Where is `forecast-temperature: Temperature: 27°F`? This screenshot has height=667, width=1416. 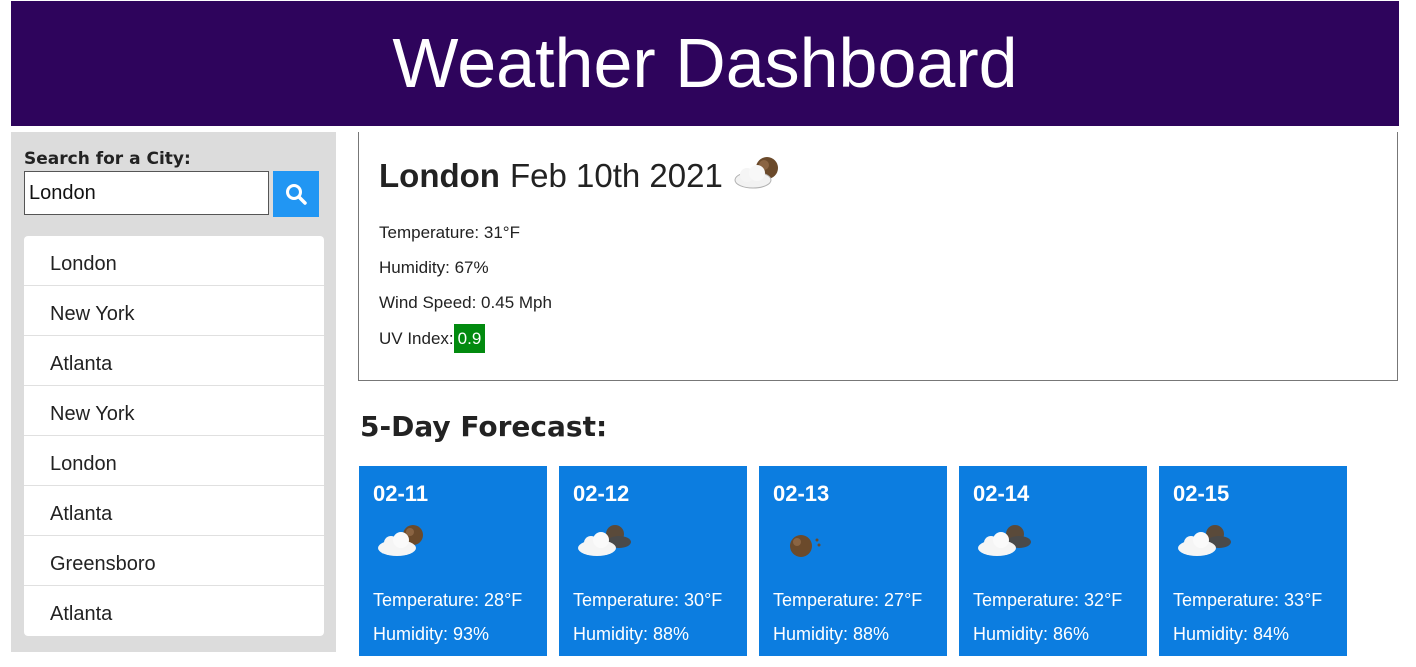 forecast-temperature: Temperature: 27°F is located at coordinates (848, 600).